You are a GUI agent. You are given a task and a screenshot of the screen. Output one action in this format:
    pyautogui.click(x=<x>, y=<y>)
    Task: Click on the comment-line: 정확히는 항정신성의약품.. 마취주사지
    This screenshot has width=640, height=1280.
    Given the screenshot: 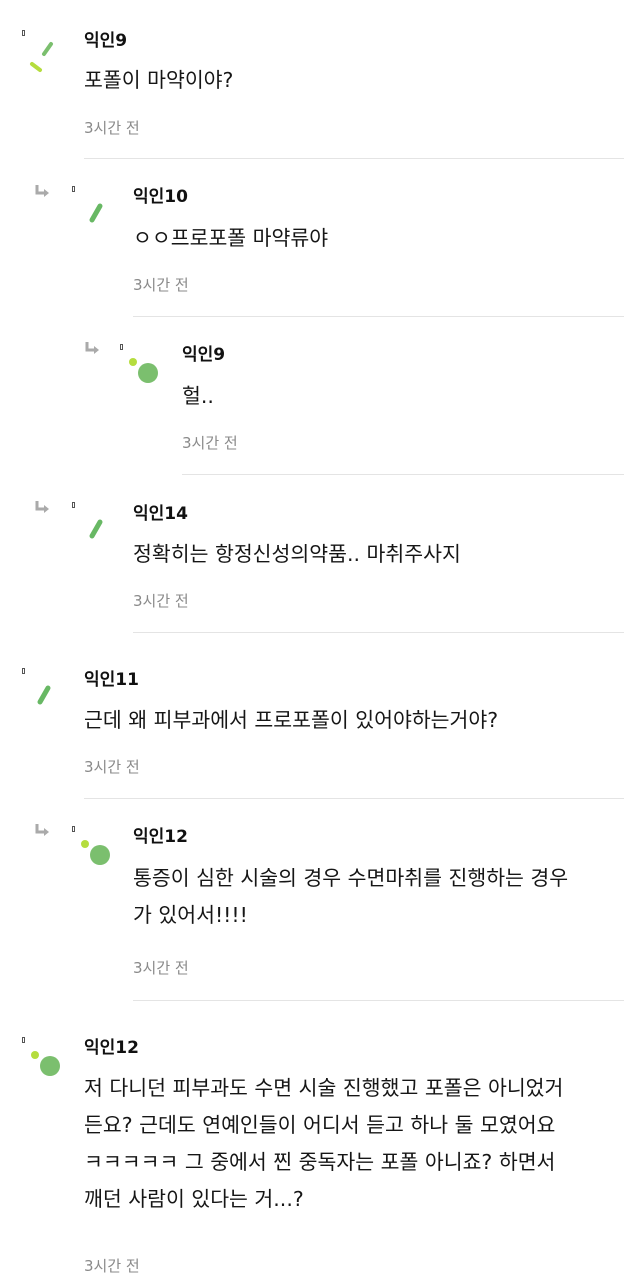 What is the action you would take?
    pyautogui.click(x=297, y=554)
    